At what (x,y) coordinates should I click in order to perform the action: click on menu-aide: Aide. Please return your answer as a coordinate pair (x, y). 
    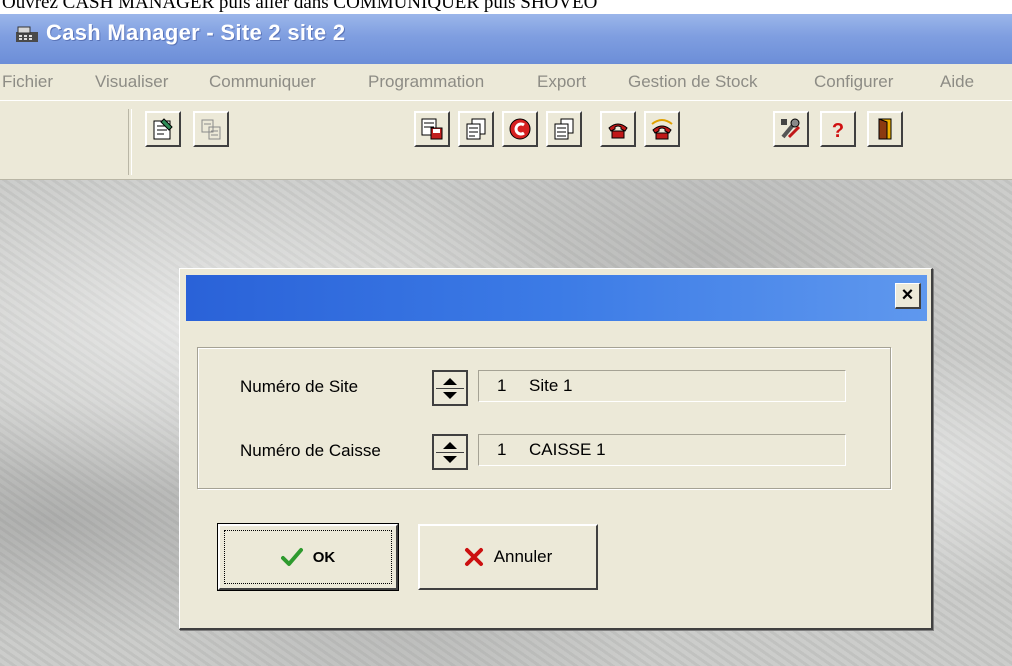
    Looking at the image, I should click on (957, 82).